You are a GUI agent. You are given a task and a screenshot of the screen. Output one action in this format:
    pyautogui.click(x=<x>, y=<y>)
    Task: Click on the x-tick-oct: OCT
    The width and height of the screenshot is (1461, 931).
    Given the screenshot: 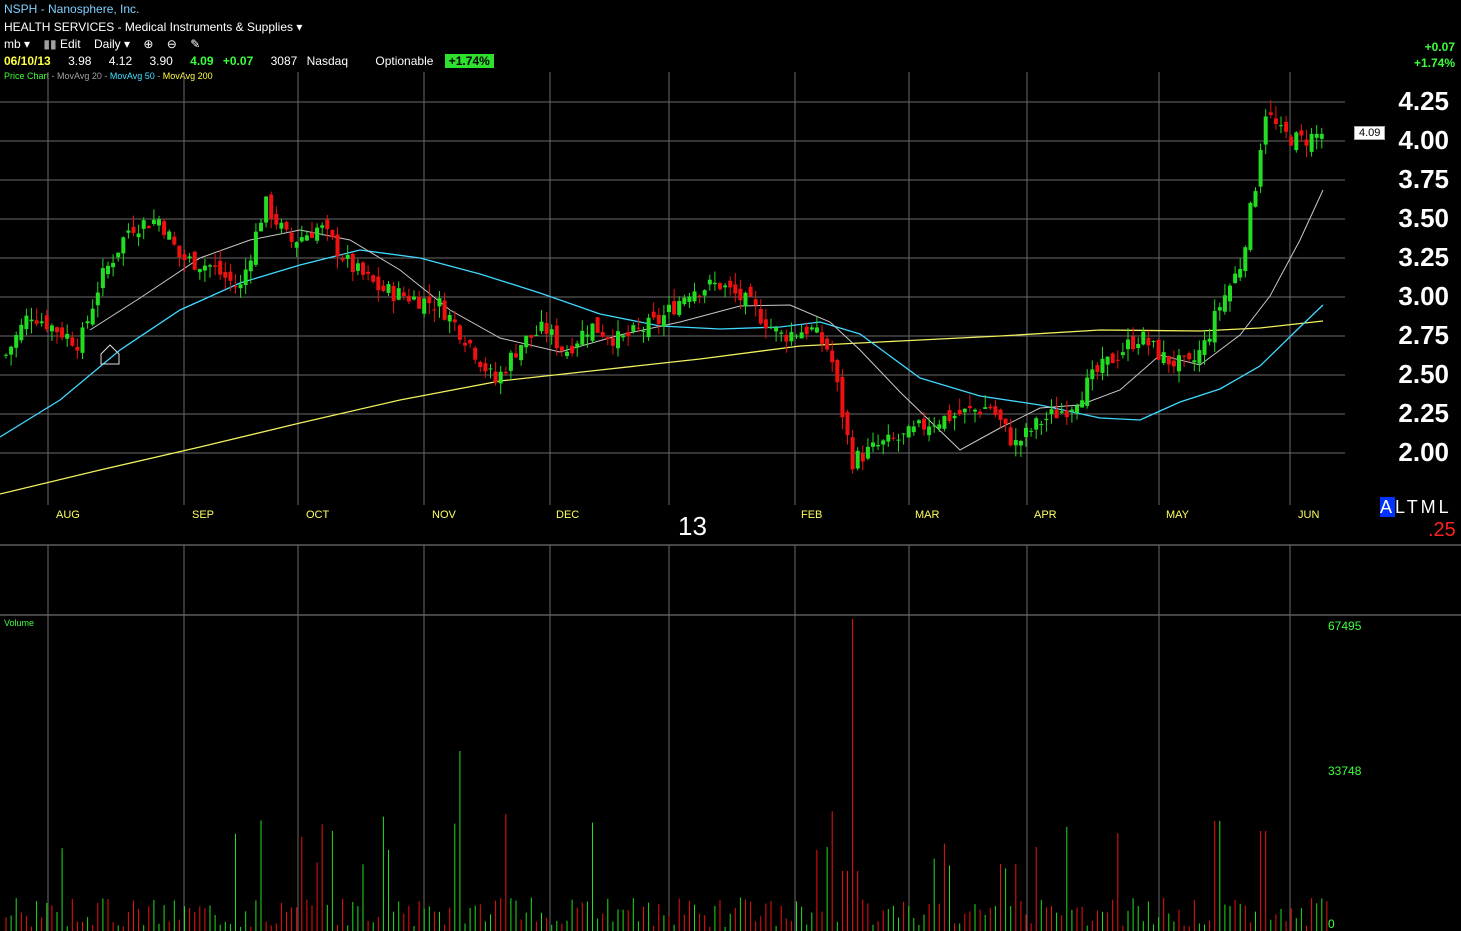 What is the action you would take?
    pyautogui.click(x=318, y=515)
    